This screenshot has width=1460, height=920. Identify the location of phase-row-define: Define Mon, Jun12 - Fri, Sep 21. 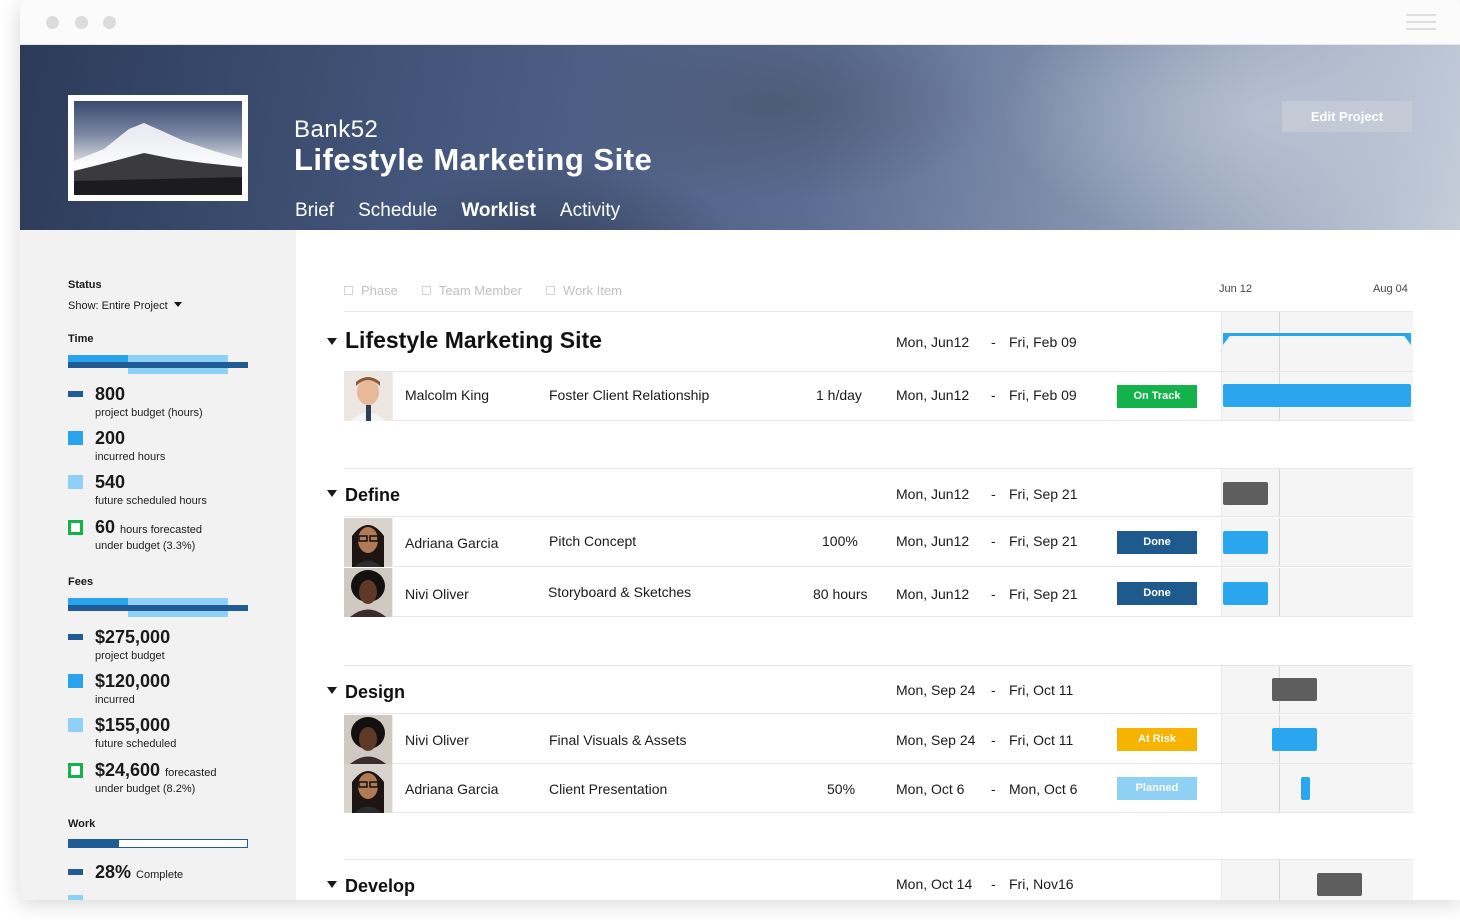
(870, 492).